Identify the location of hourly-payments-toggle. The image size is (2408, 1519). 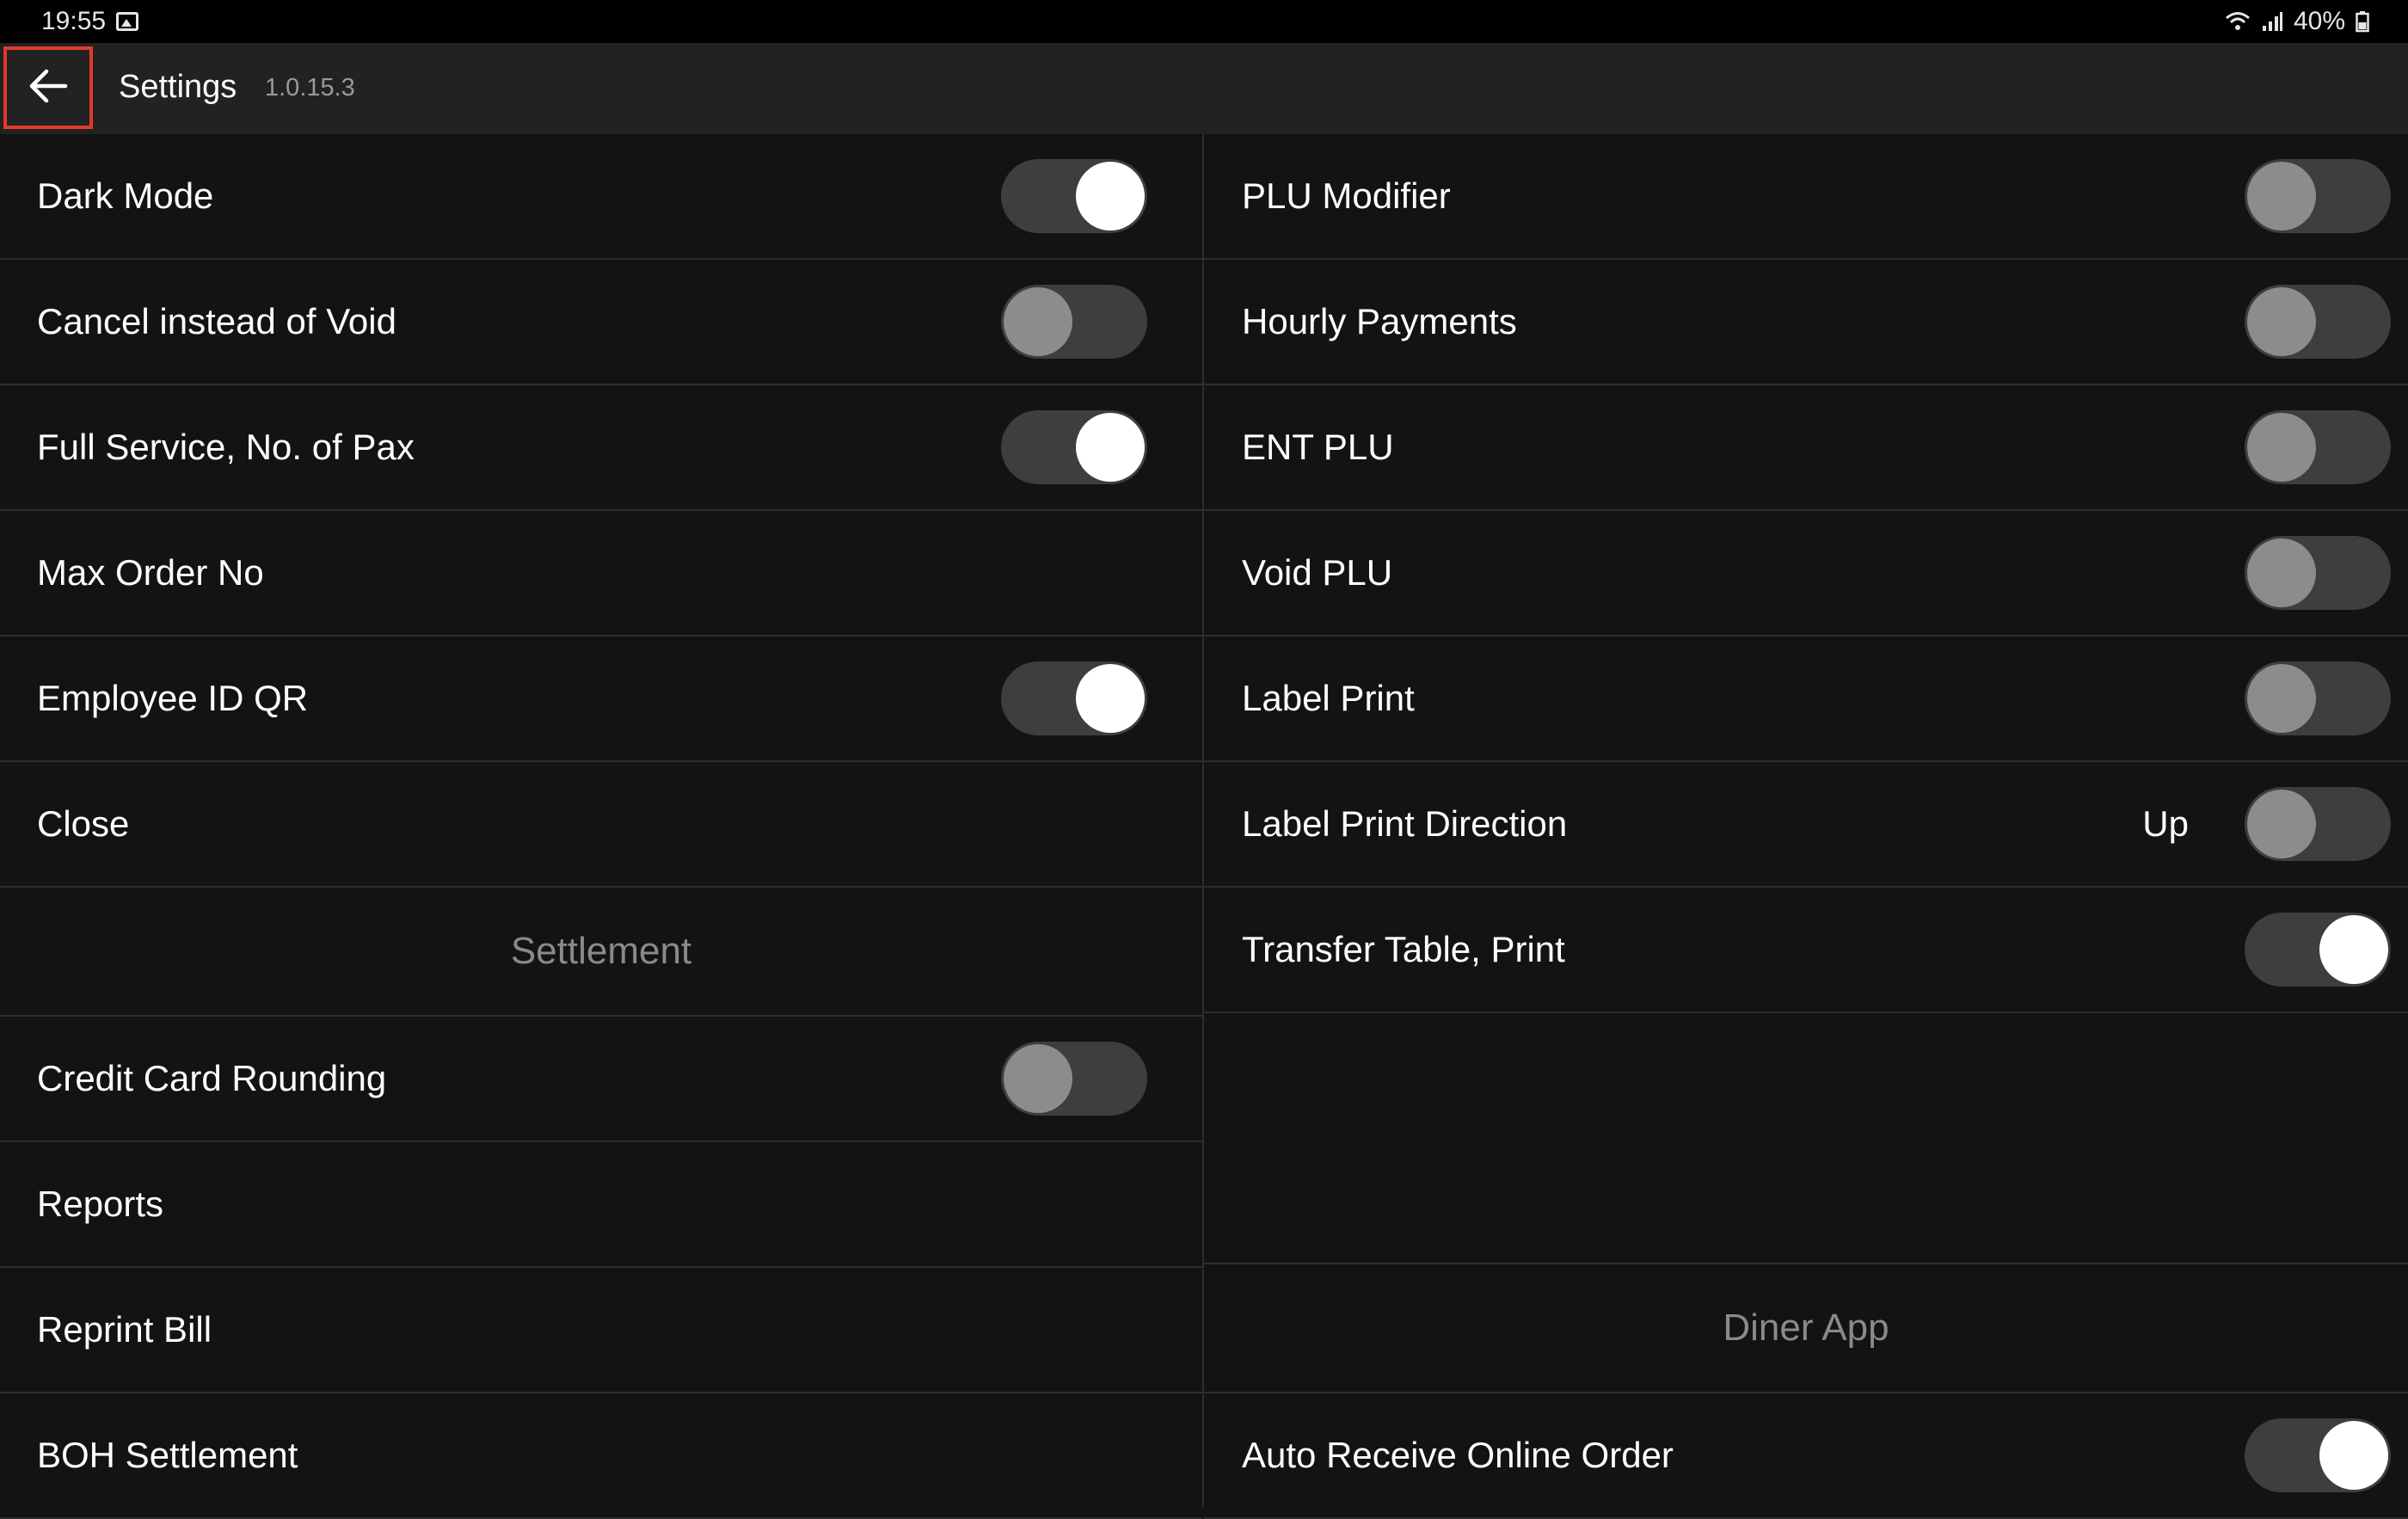
(2318, 322).